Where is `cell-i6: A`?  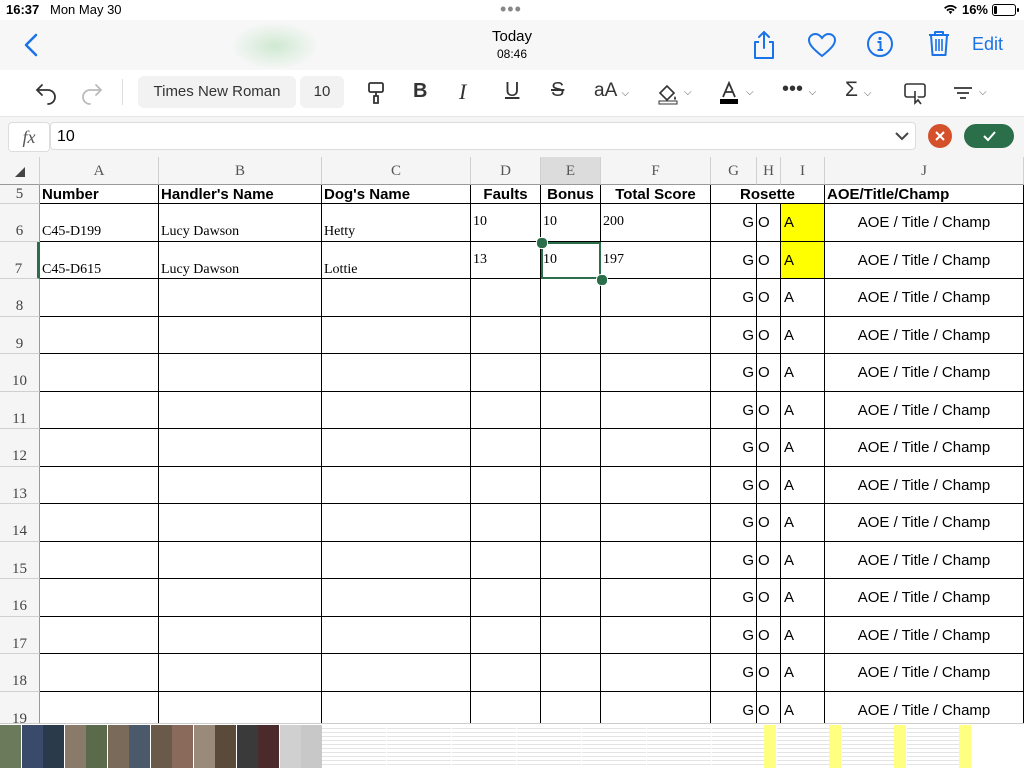
cell-i6: A is located at coordinates (803, 223).